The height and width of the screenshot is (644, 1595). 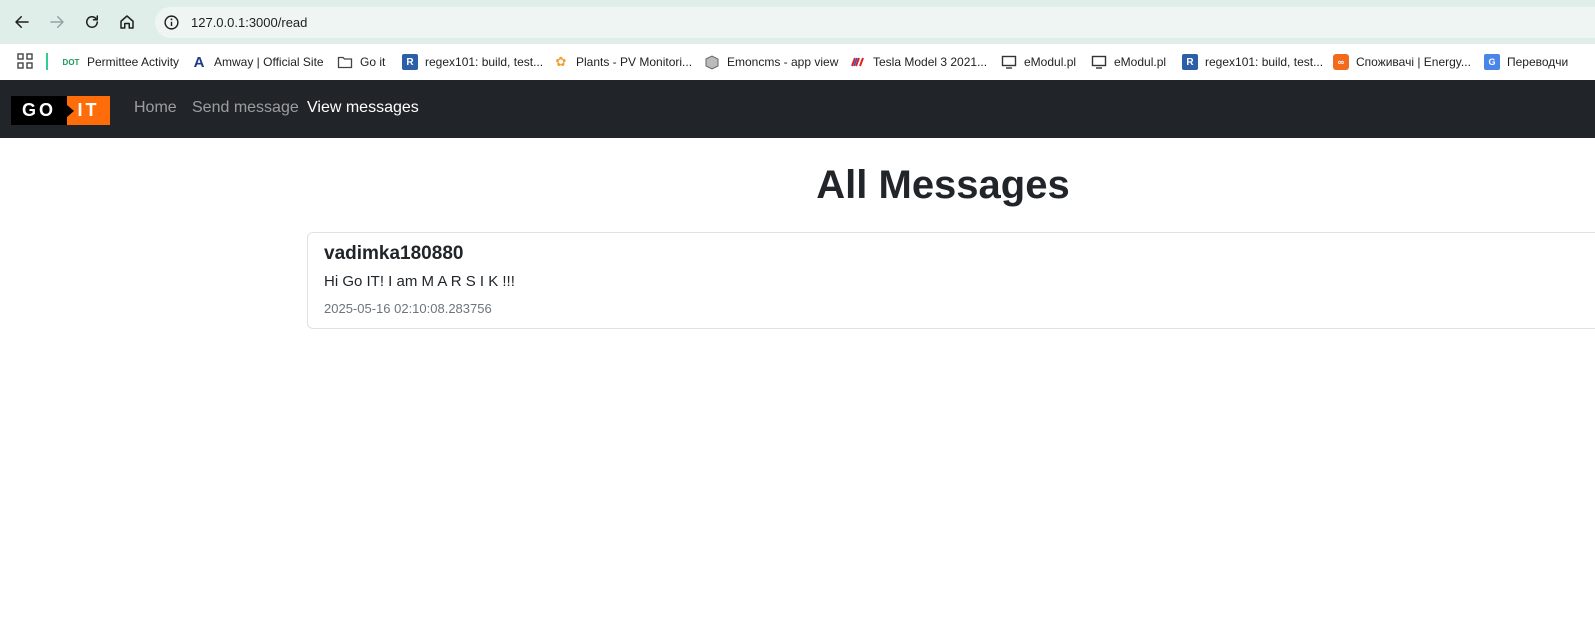 I want to click on home-button, so click(x=127, y=22).